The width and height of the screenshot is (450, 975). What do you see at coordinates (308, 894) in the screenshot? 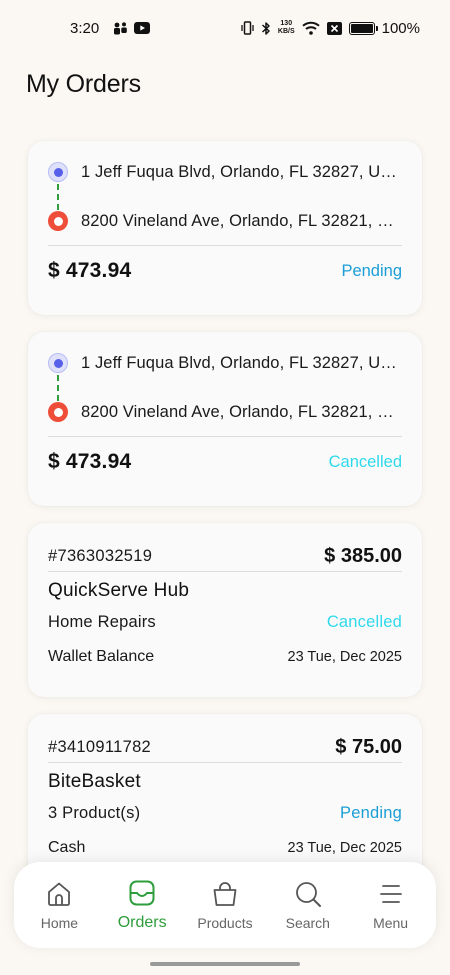
I see `search-icon` at bounding box center [308, 894].